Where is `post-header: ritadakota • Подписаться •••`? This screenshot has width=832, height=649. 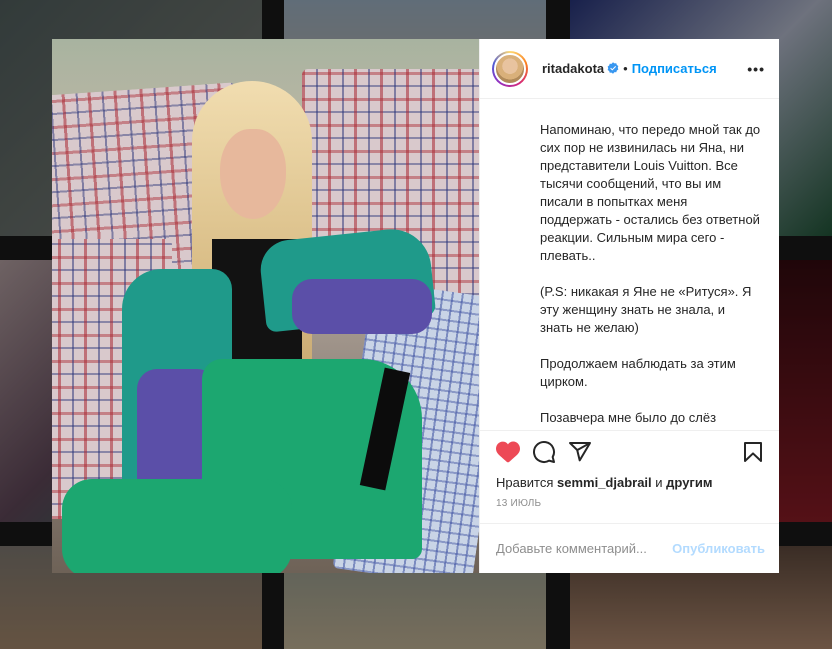
post-header: ritadakota • Подписаться ••• is located at coordinates (629, 69).